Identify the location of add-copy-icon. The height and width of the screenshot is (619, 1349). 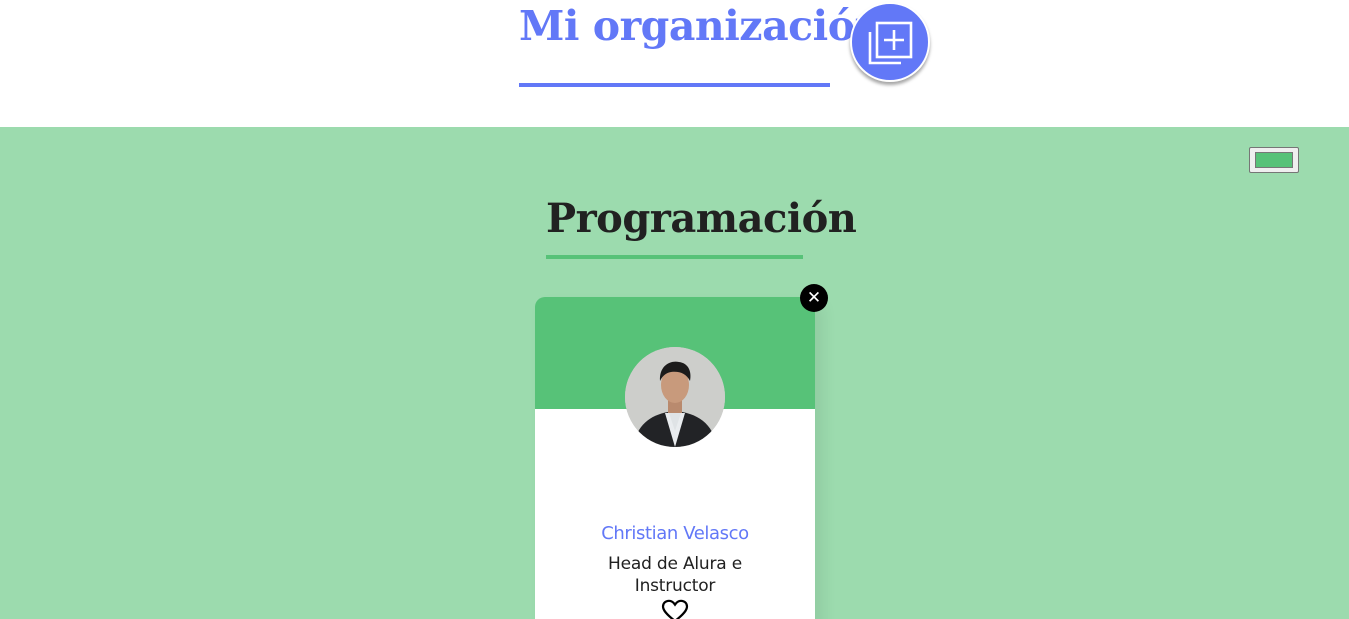
(890, 43).